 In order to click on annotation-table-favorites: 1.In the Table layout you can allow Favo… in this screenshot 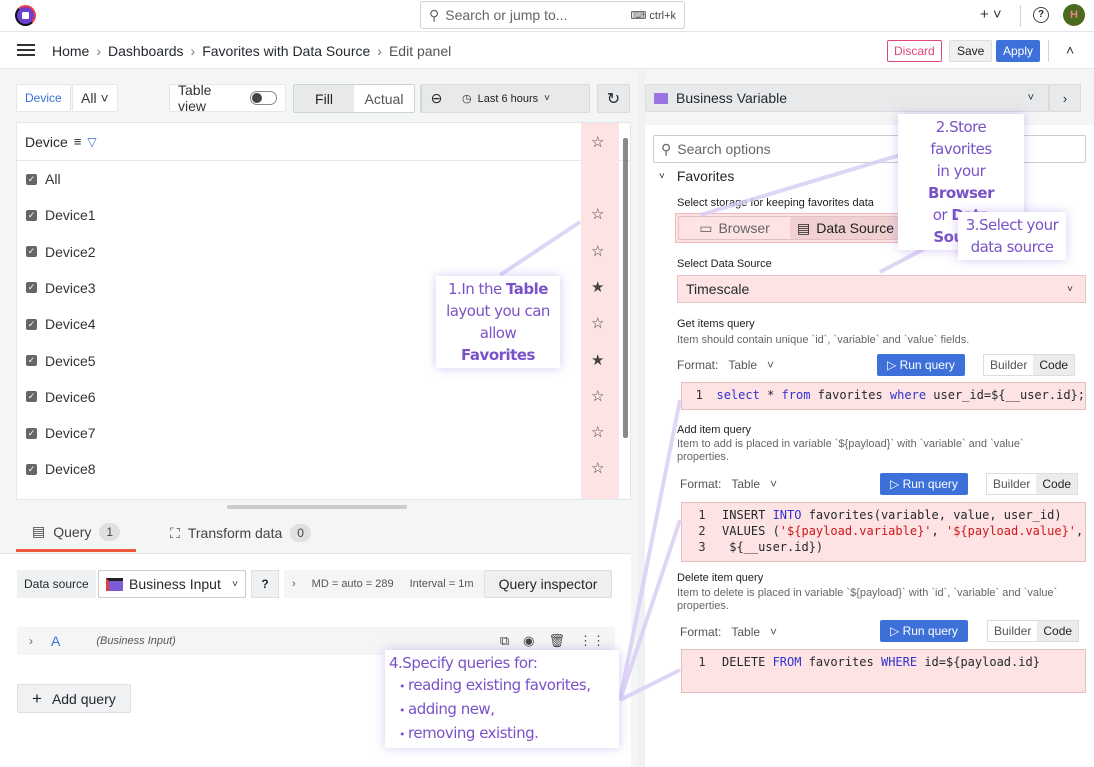, I will do `click(498, 322)`.